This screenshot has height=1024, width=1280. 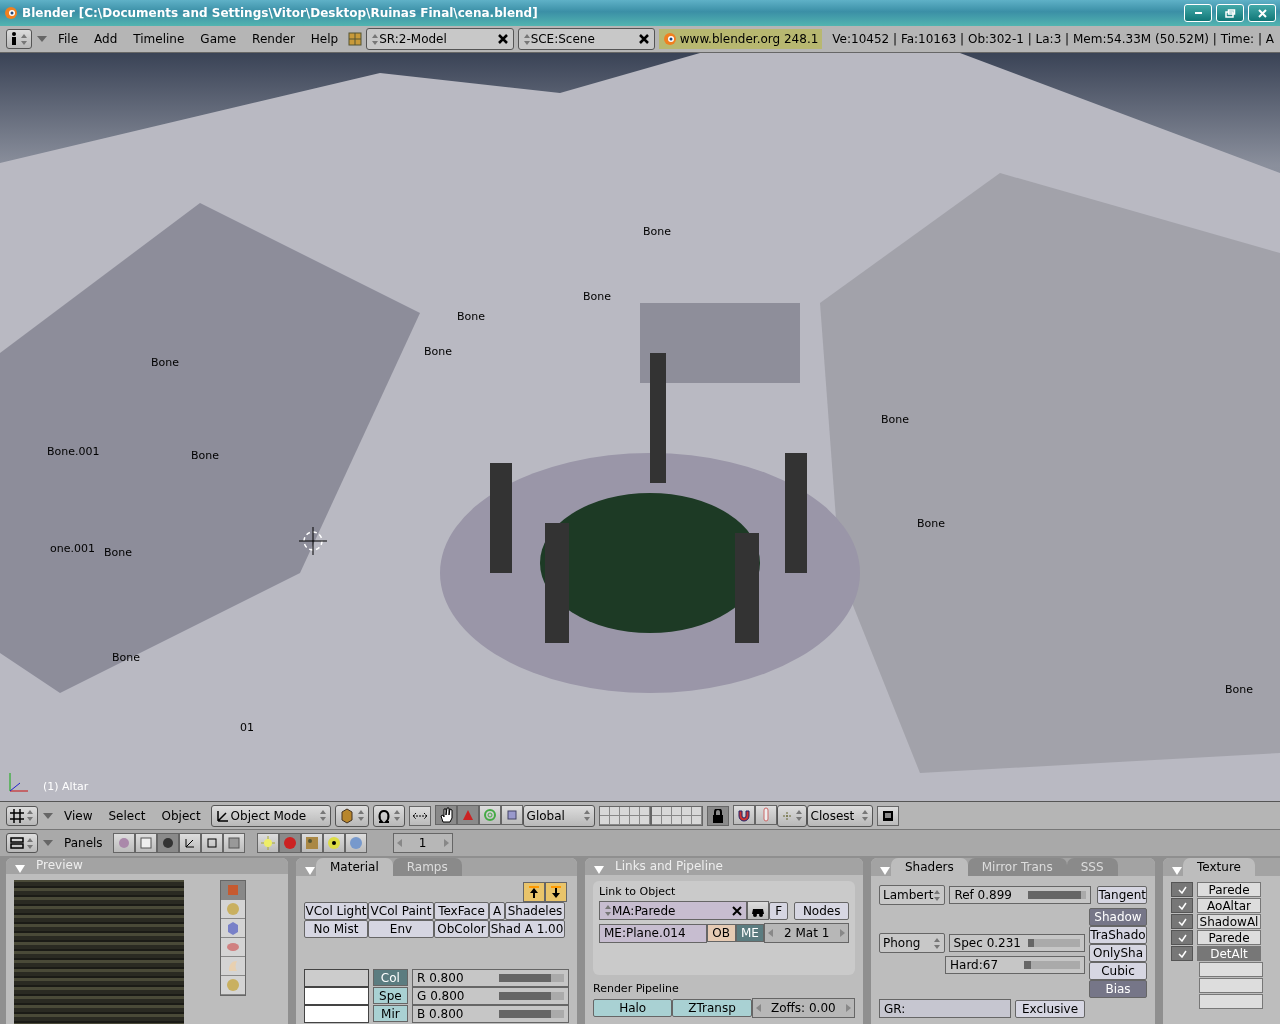 What do you see at coordinates (422, 843) in the screenshot?
I see `frame-field: 1` at bounding box center [422, 843].